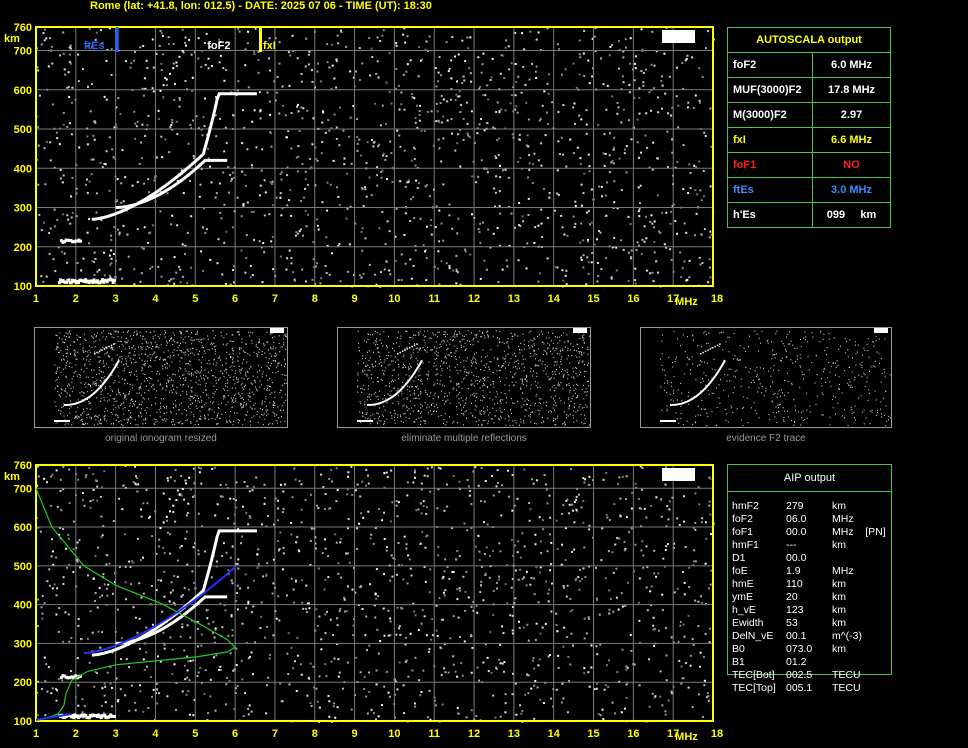  Describe the element at coordinates (795, 610) in the screenshot. I see `aip-value: 123` at that location.